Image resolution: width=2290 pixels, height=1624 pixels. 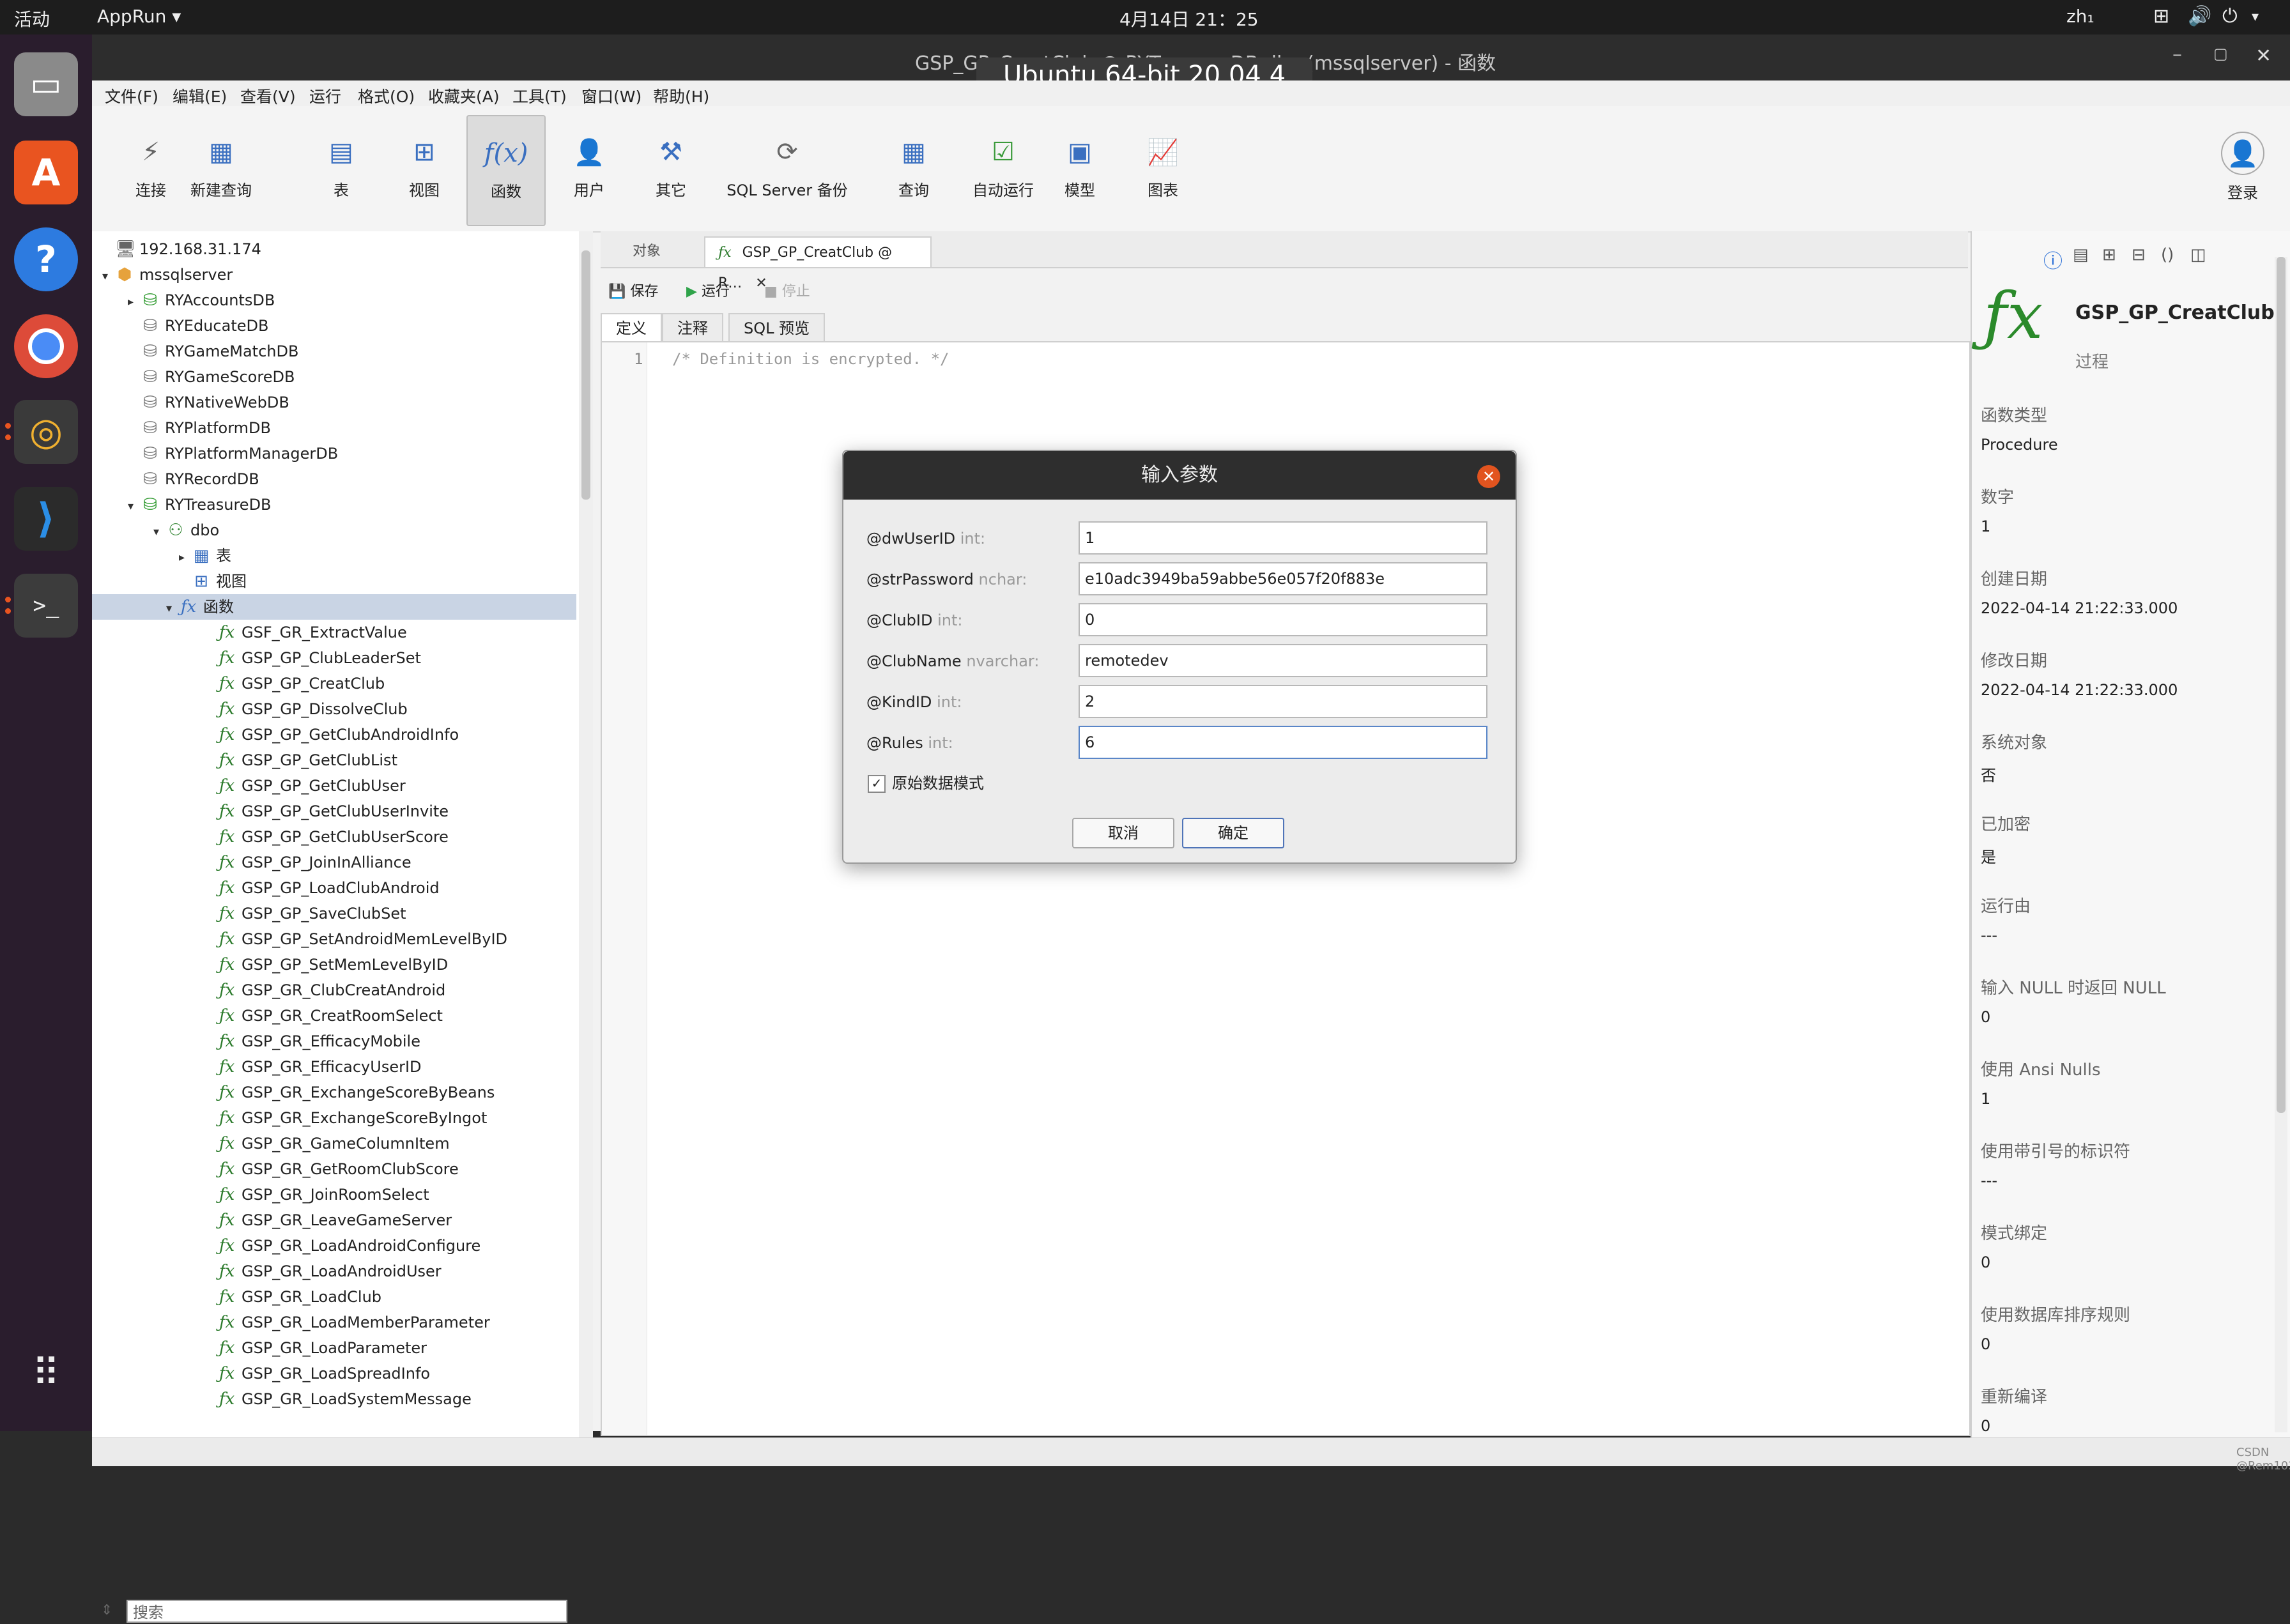 What do you see at coordinates (2243, 169) in the screenshot?
I see `login-button: 👤 登录` at bounding box center [2243, 169].